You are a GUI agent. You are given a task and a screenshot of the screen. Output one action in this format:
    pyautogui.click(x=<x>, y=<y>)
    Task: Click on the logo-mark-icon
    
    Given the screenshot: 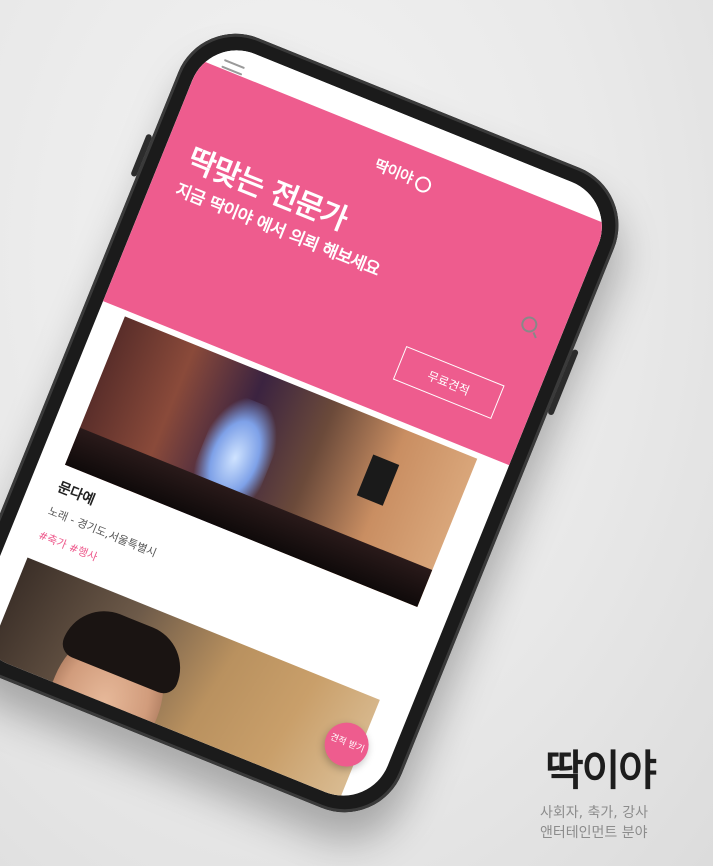 What is the action you would take?
    pyautogui.click(x=423, y=184)
    